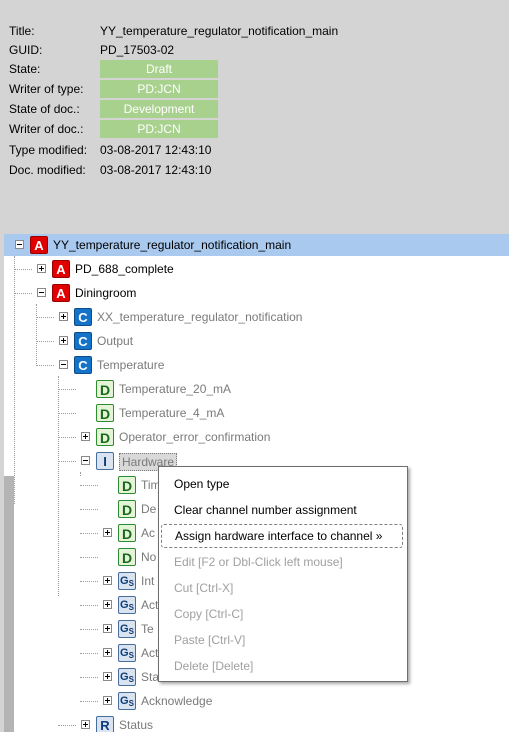 The image size is (509, 732). What do you see at coordinates (256, 723) in the screenshot?
I see `tree-node-status: R Status` at bounding box center [256, 723].